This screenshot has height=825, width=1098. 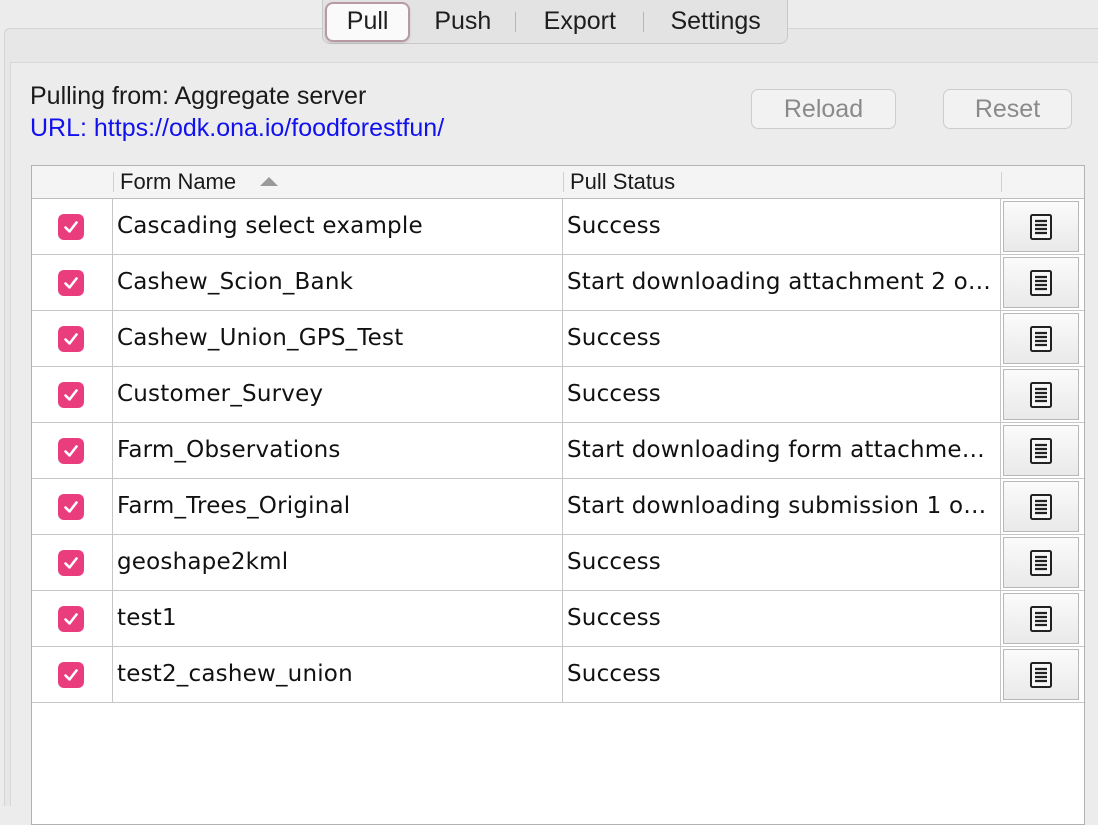 I want to click on form-name-cell: Farm_Trees_Original, so click(x=338, y=506).